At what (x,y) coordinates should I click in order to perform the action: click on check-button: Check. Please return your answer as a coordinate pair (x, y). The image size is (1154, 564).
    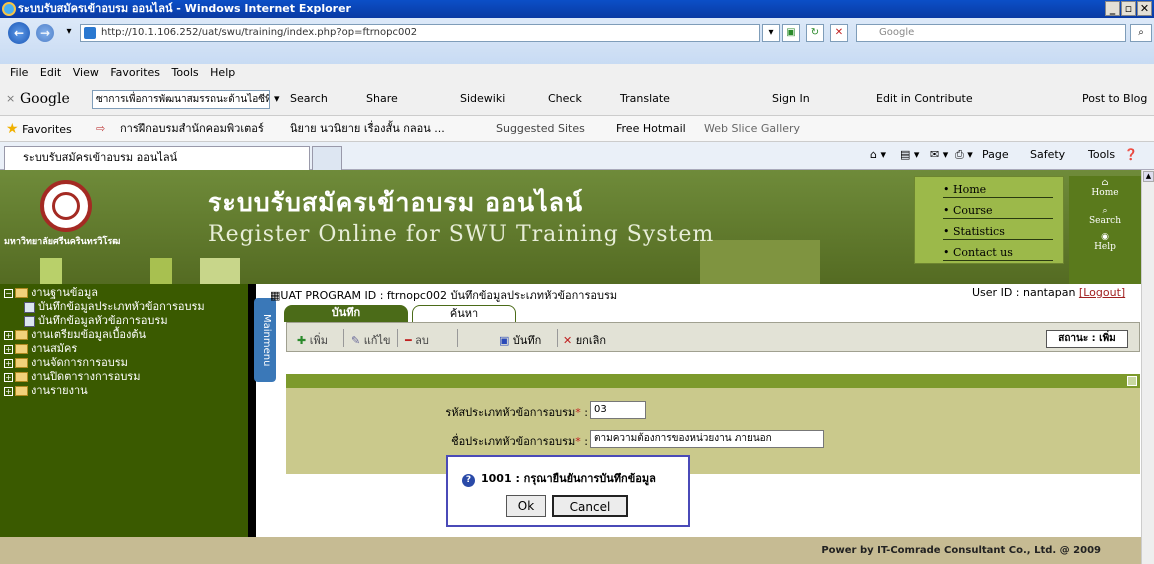
    Looking at the image, I should click on (565, 98).